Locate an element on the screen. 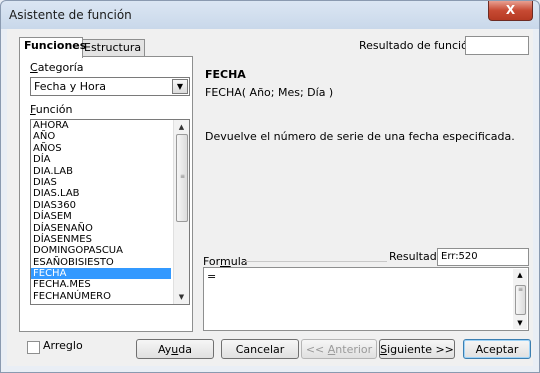 The width and height of the screenshot is (540, 373). list-item: DÍA is located at coordinates (101, 159).